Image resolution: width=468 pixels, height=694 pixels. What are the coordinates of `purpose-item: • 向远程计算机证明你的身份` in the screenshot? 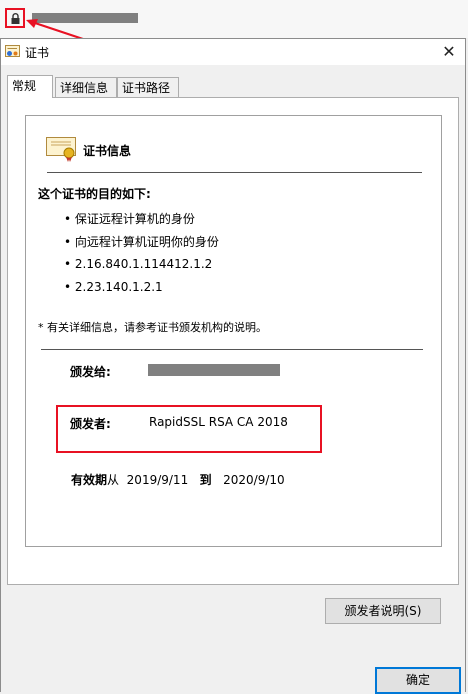 It's located at (141, 242).